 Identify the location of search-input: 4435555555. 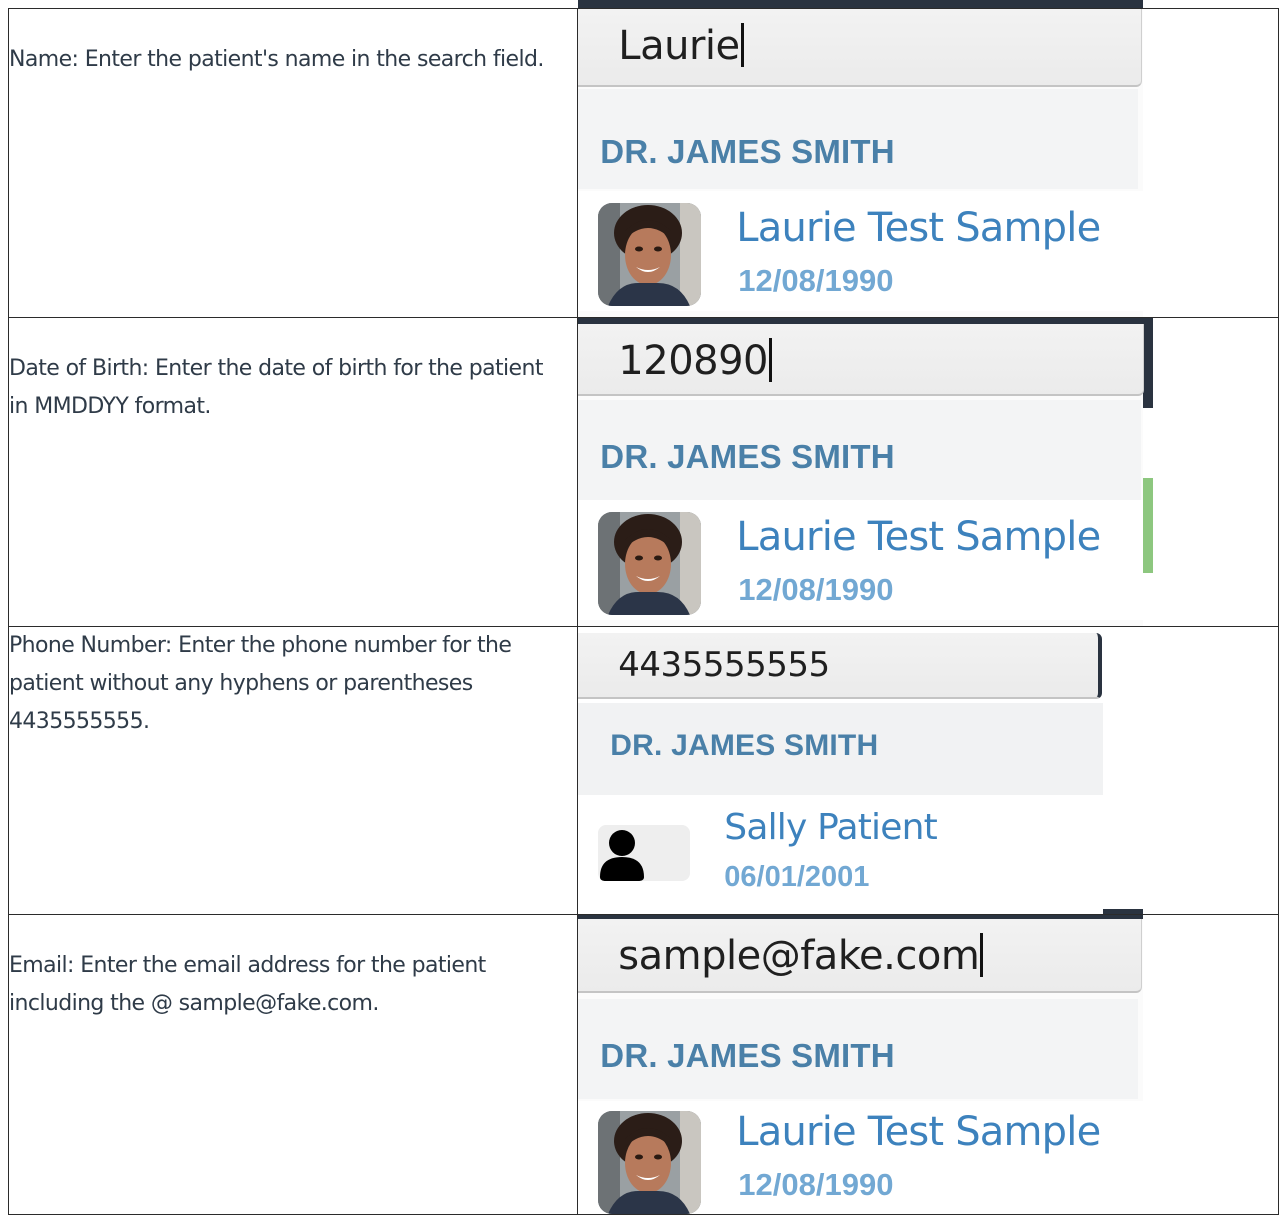
(840, 666).